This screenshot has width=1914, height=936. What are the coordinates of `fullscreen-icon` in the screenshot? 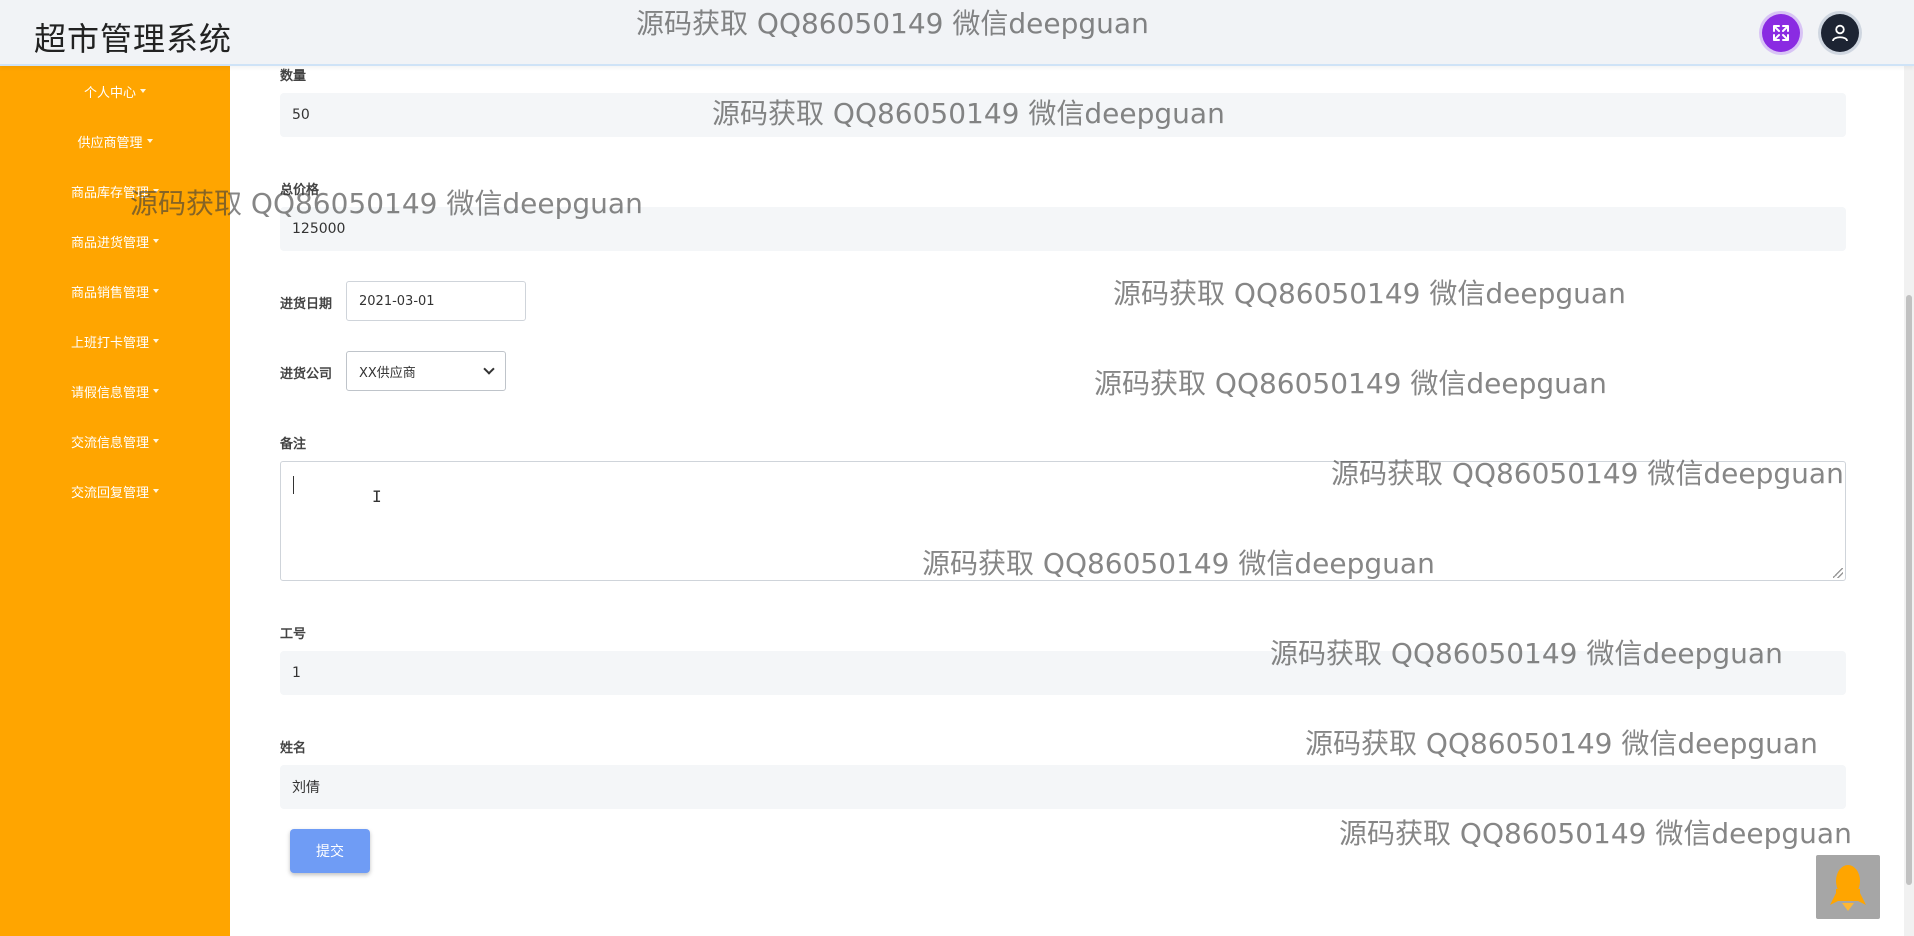 It's located at (1781, 33).